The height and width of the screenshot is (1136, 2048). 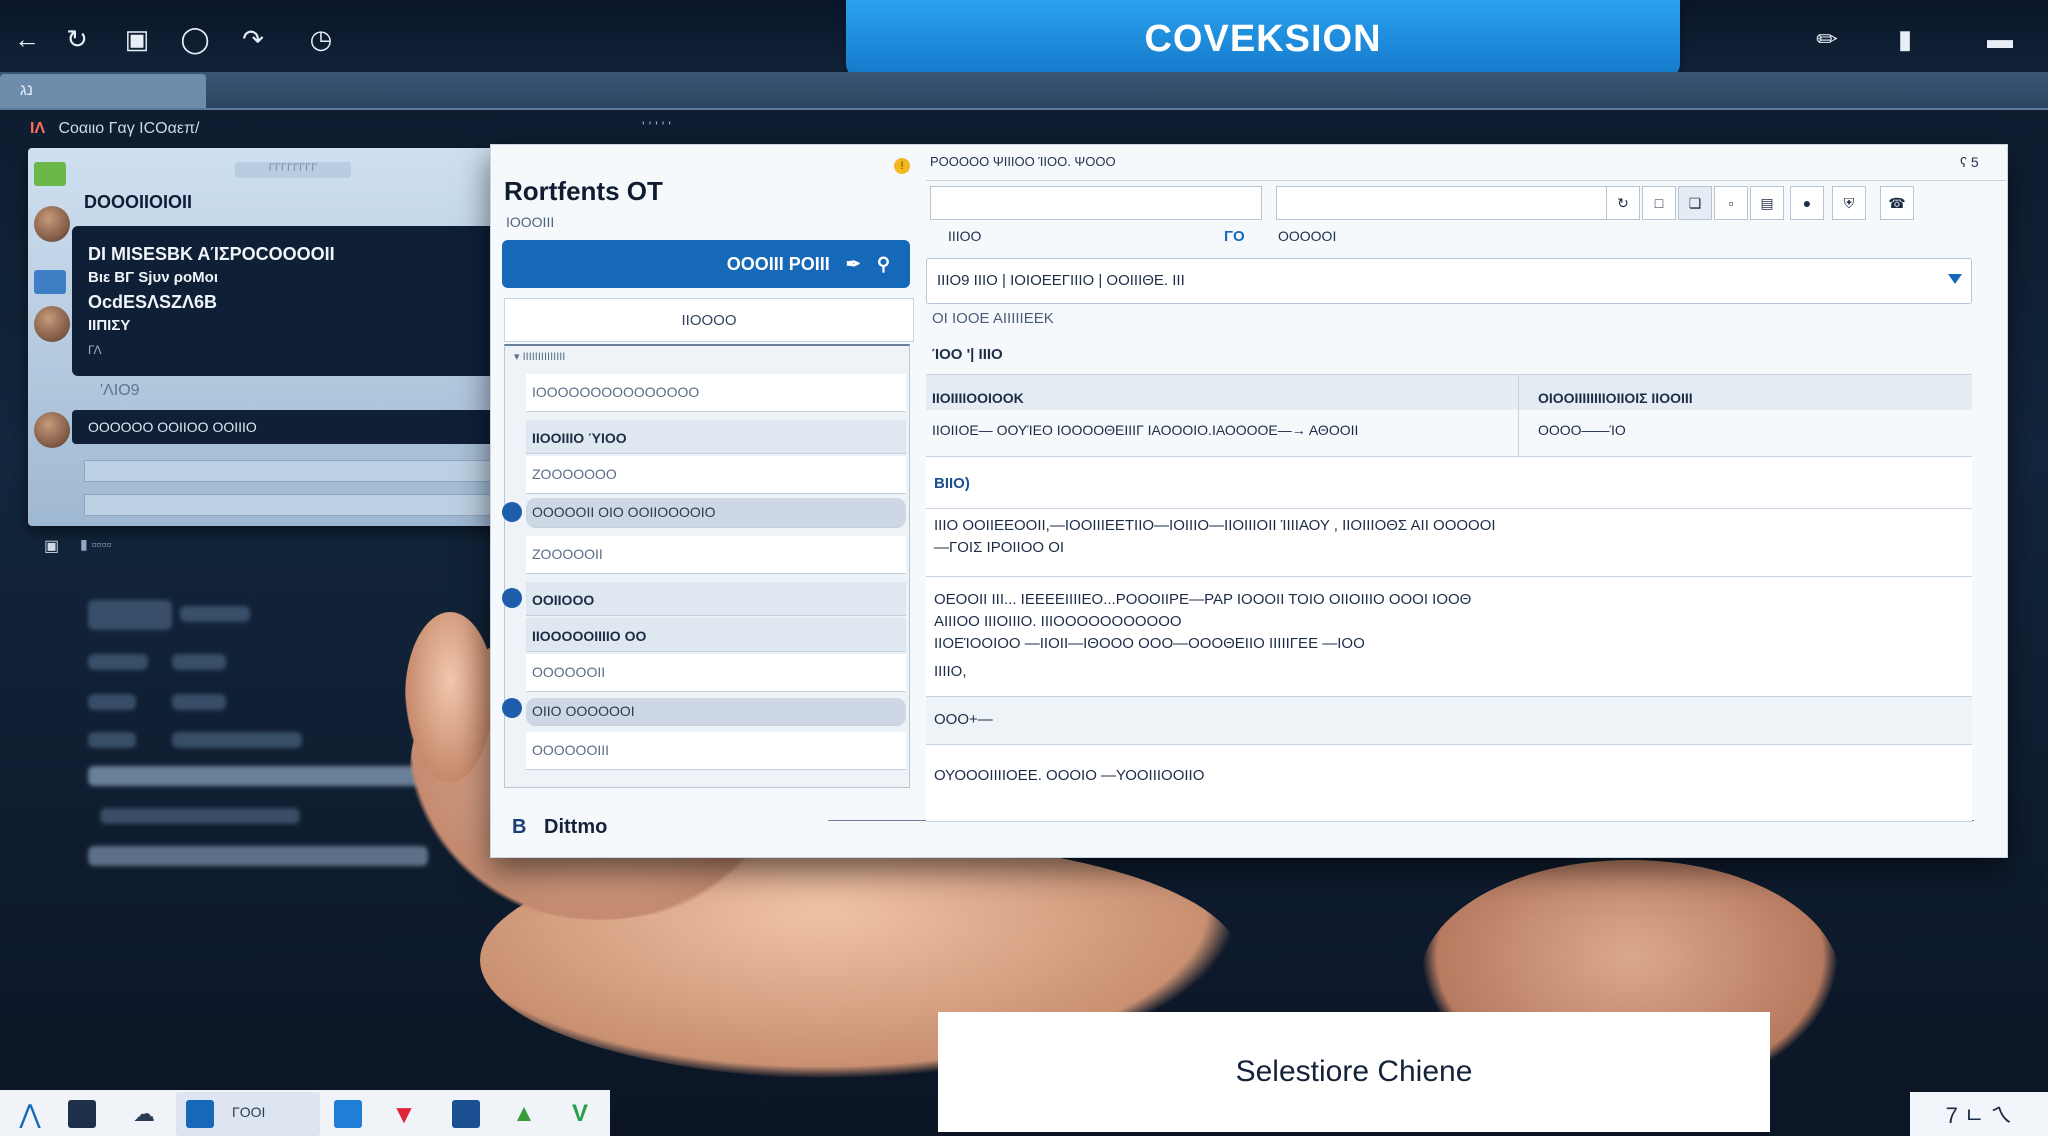 What do you see at coordinates (1955, 279) in the screenshot?
I see `chevron-down-icon` at bounding box center [1955, 279].